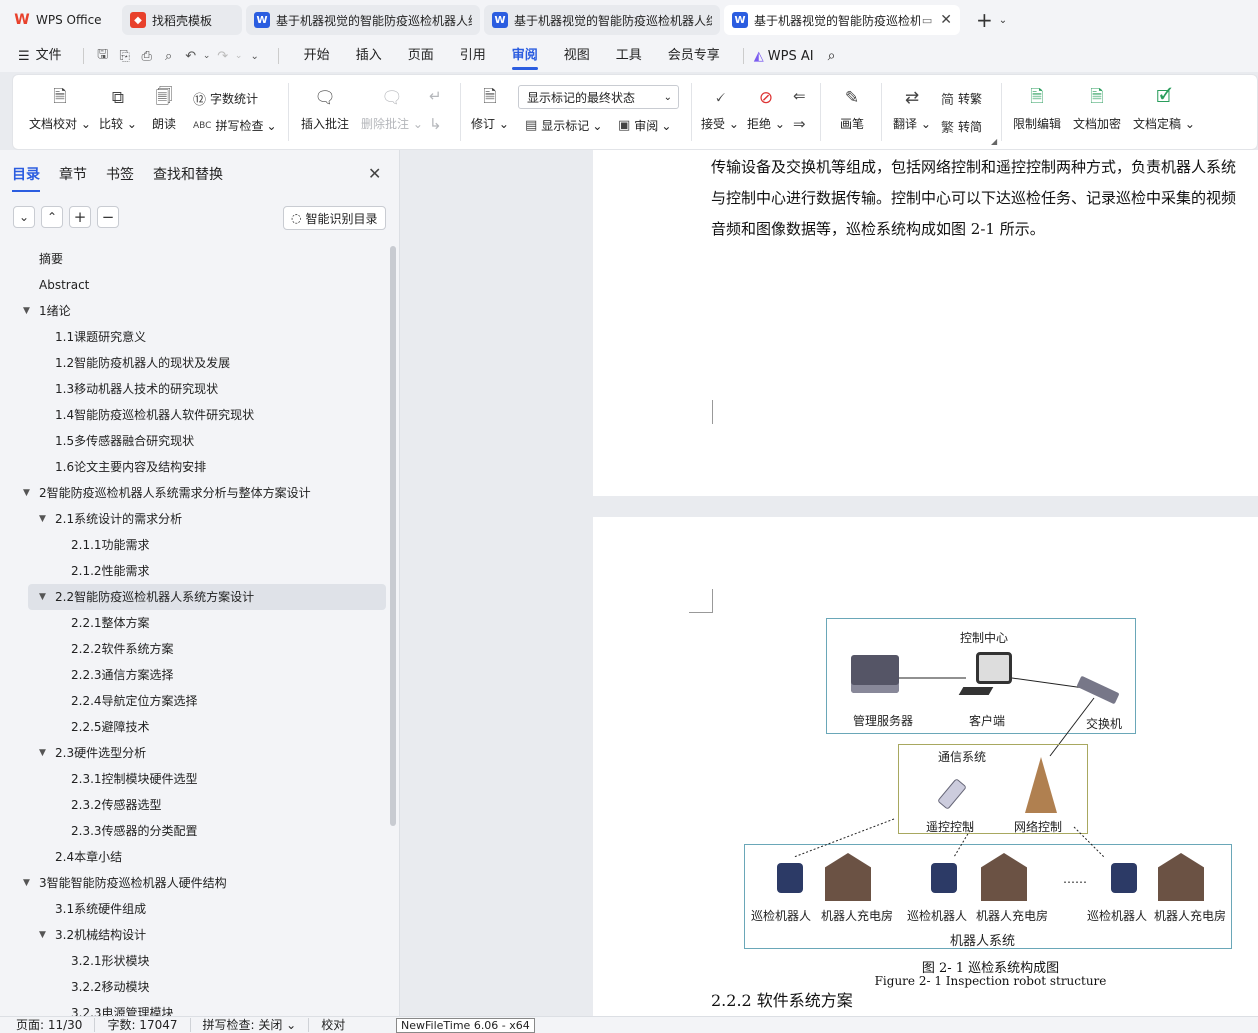  What do you see at coordinates (52, 217) in the screenshot?
I see `collapse-up-button: ⌃` at bounding box center [52, 217].